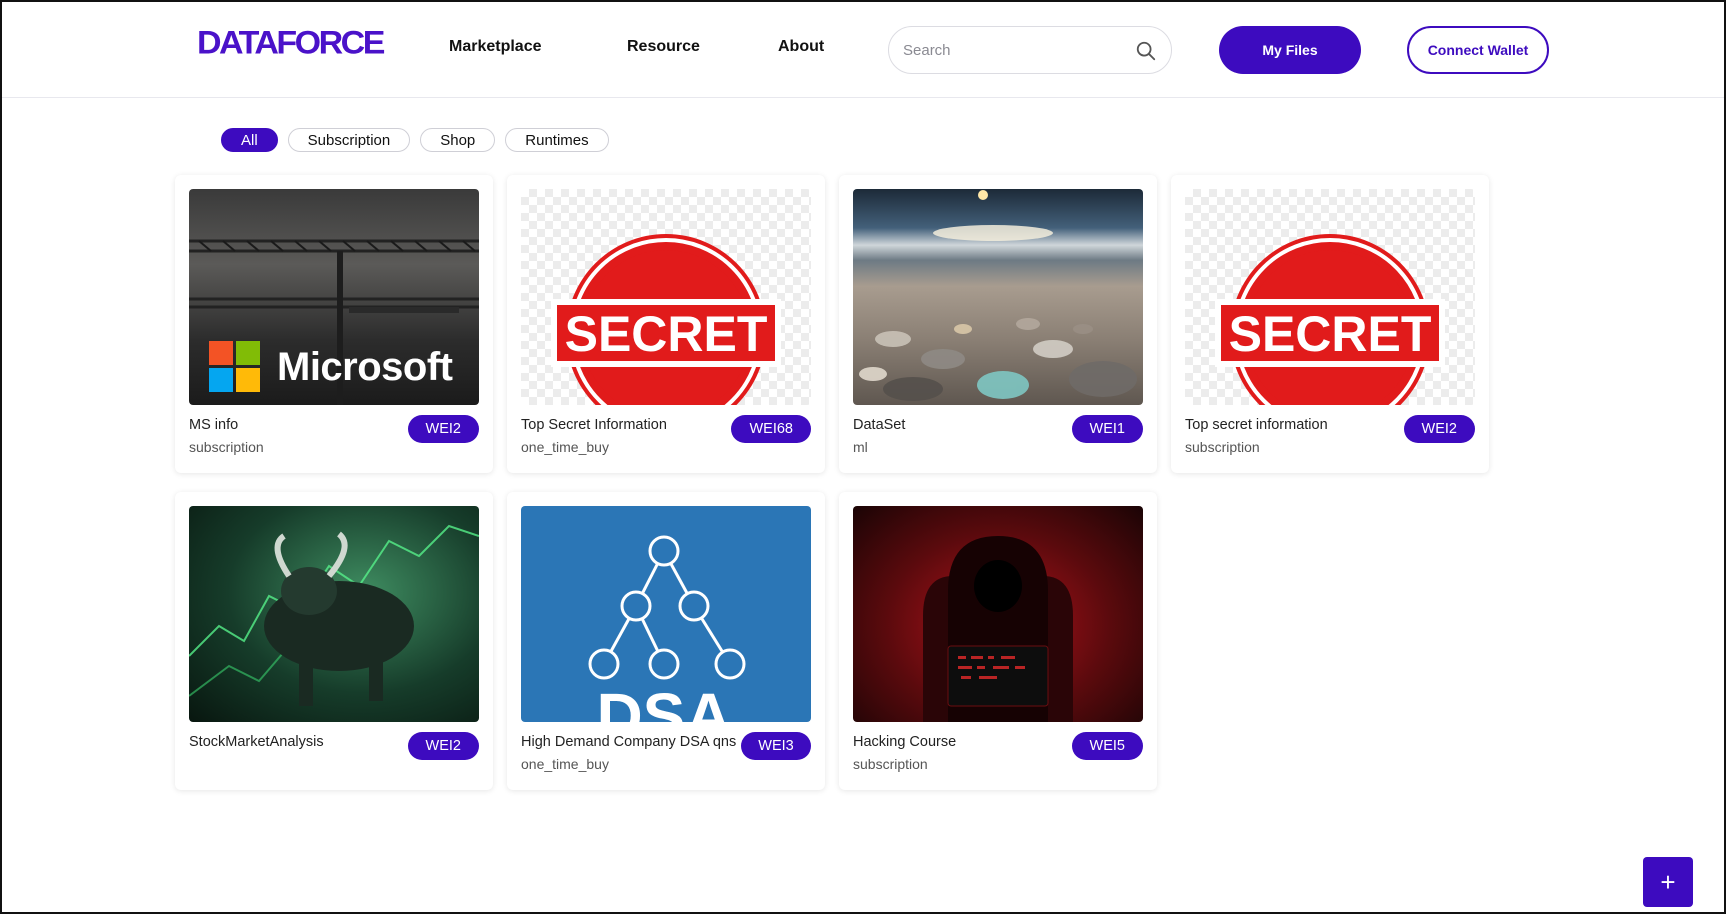 This screenshot has height=914, width=1726. I want to click on card-title: DataSet, so click(879, 425).